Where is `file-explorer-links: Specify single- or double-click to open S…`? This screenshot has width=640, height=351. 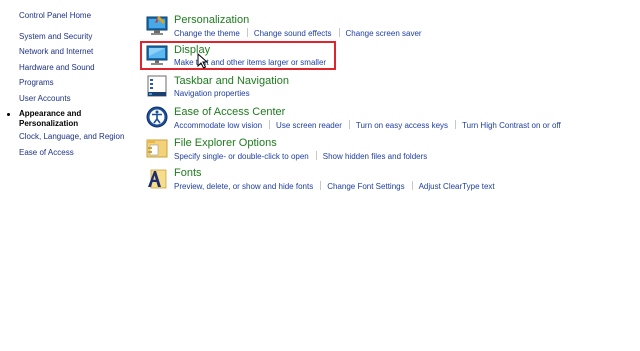
file-explorer-links: Specify single- or double-click to open S… is located at coordinates (300, 156).